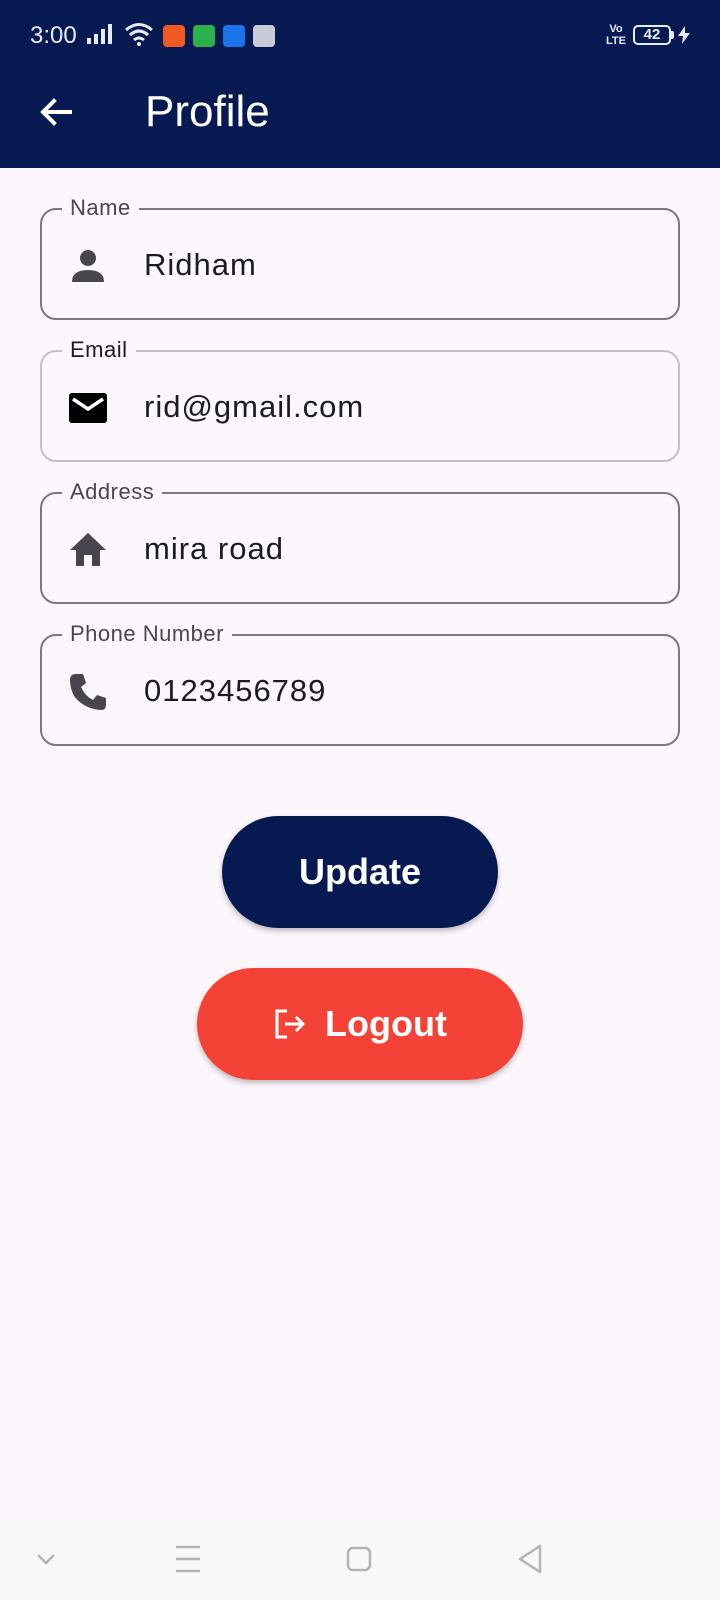 Image resolution: width=720 pixels, height=1600 pixels. Describe the element at coordinates (200, 264) in the screenshot. I see `name-value: Ridham` at that location.